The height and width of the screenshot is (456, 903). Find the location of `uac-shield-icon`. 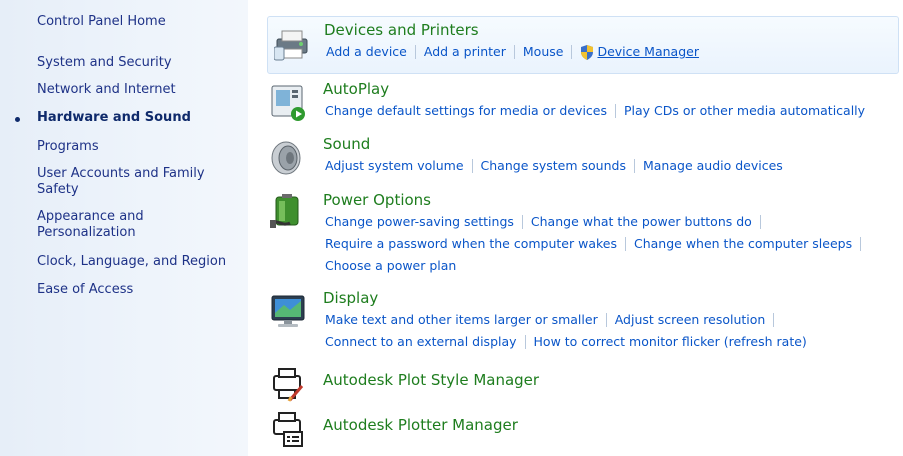

uac-shield-icon is located at coordinates (587, 52).